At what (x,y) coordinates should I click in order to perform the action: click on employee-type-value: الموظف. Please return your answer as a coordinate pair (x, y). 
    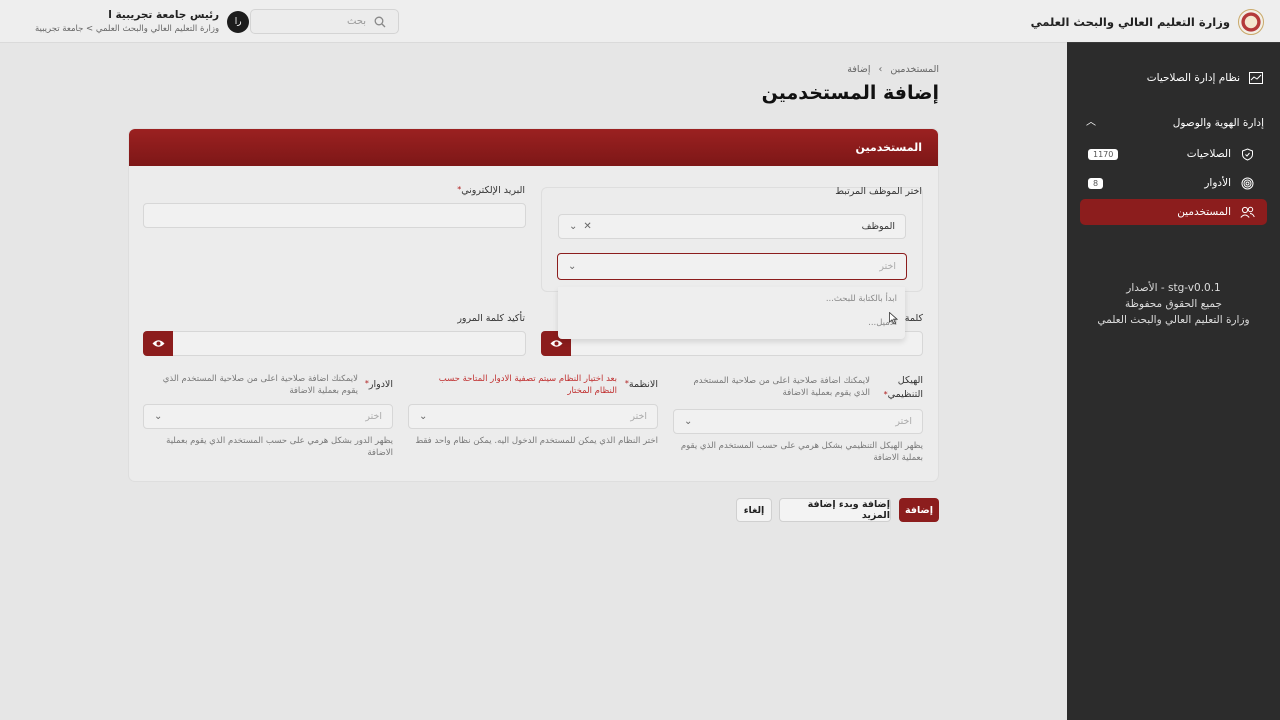
    Looking at the image, I should click on (878, 226).